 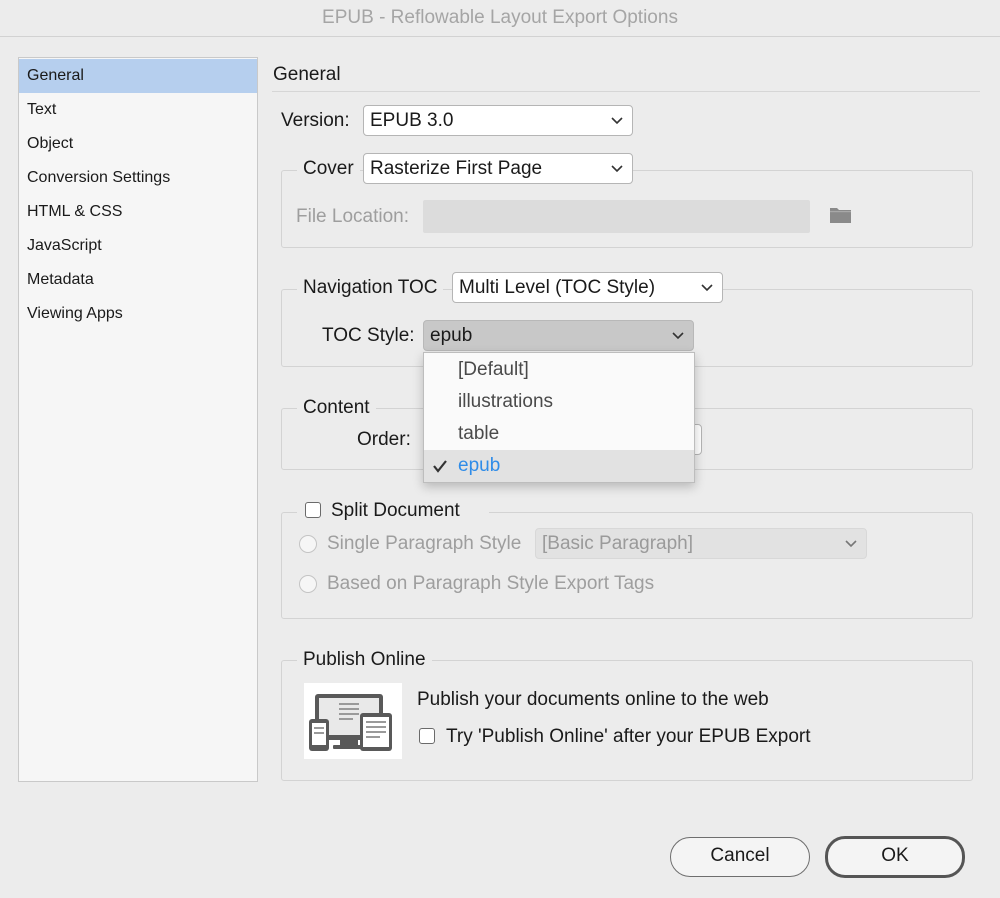 What do you see at coordinates (593, 699) in the screenshot?
I see `publish-description: Publish your documents online to the web` at bounding box center [593, 699].